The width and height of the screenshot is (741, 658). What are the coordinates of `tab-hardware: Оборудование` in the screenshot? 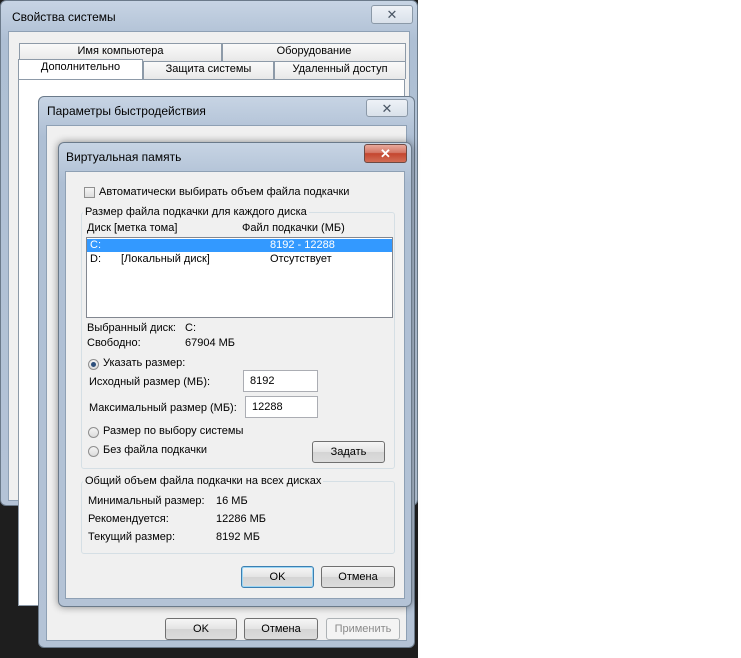 It's located at (314, 52).